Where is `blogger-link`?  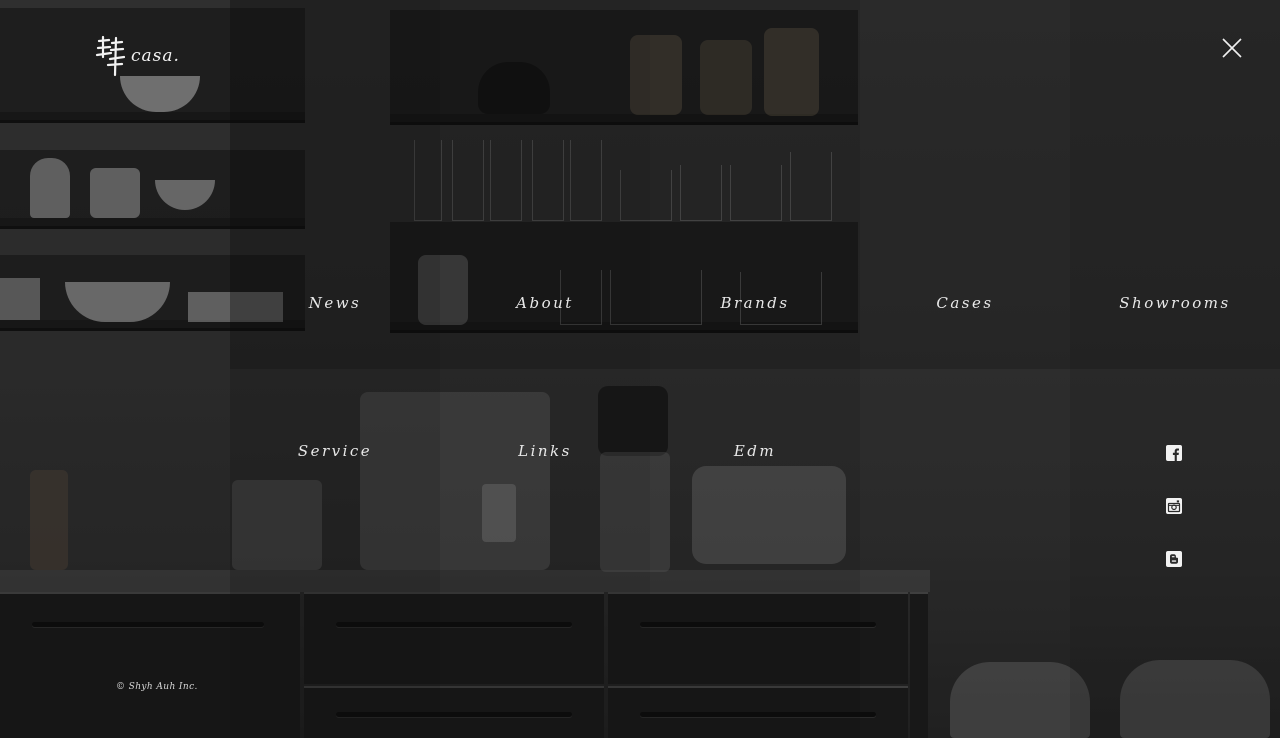
blogger-link is located at coordinates (1174, 559).